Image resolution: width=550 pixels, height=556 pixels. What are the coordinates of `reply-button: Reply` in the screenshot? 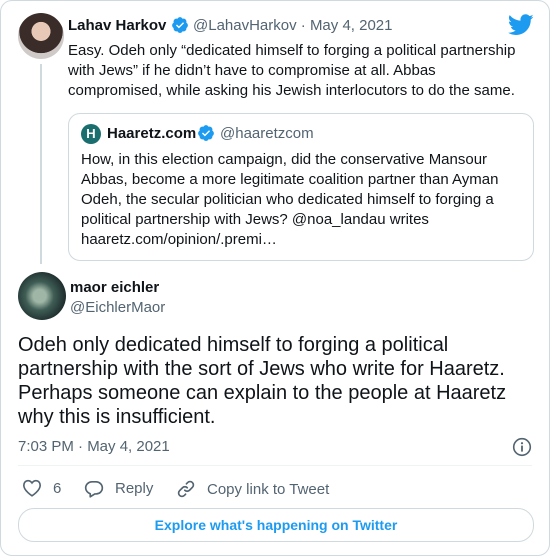 It's located at (118, 488).